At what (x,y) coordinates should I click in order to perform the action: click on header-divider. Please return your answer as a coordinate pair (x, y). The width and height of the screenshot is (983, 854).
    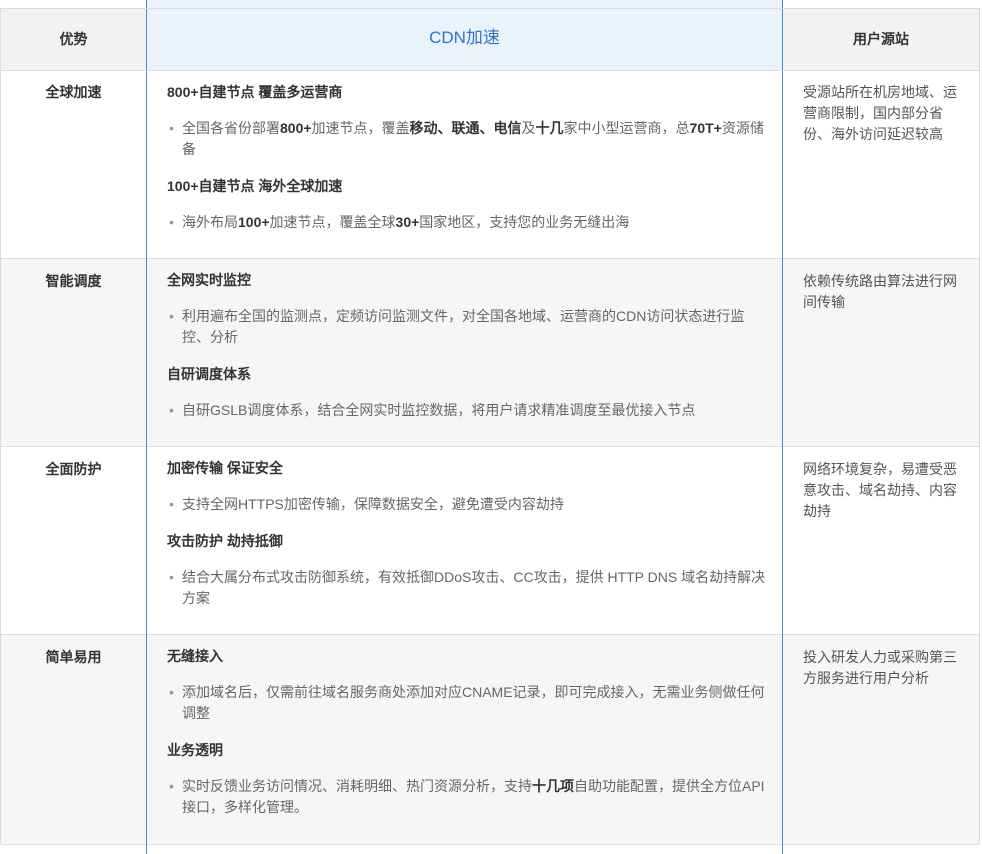
    Looking at the image, I should click on (490, 70).